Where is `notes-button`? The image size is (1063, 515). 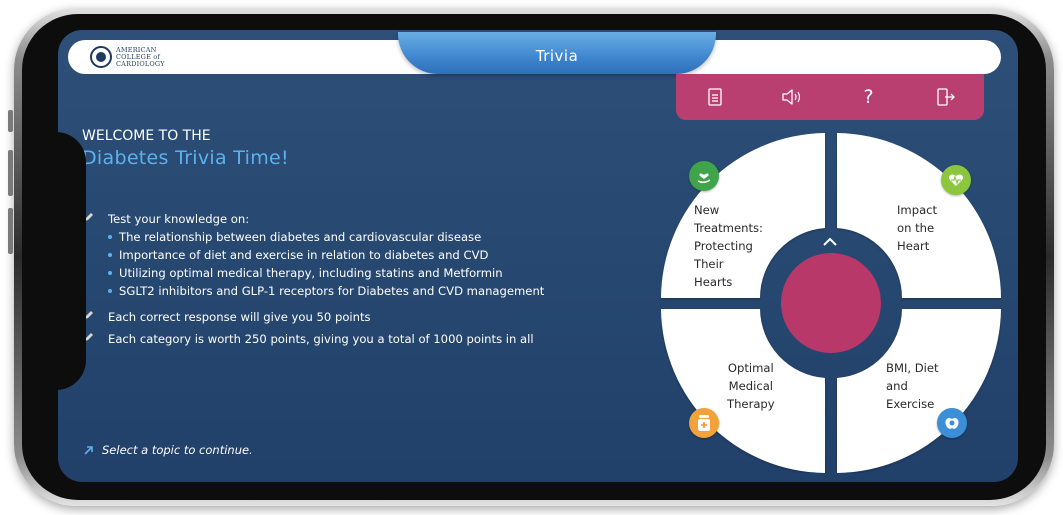 notes-button is located at coordinates (714, 97).